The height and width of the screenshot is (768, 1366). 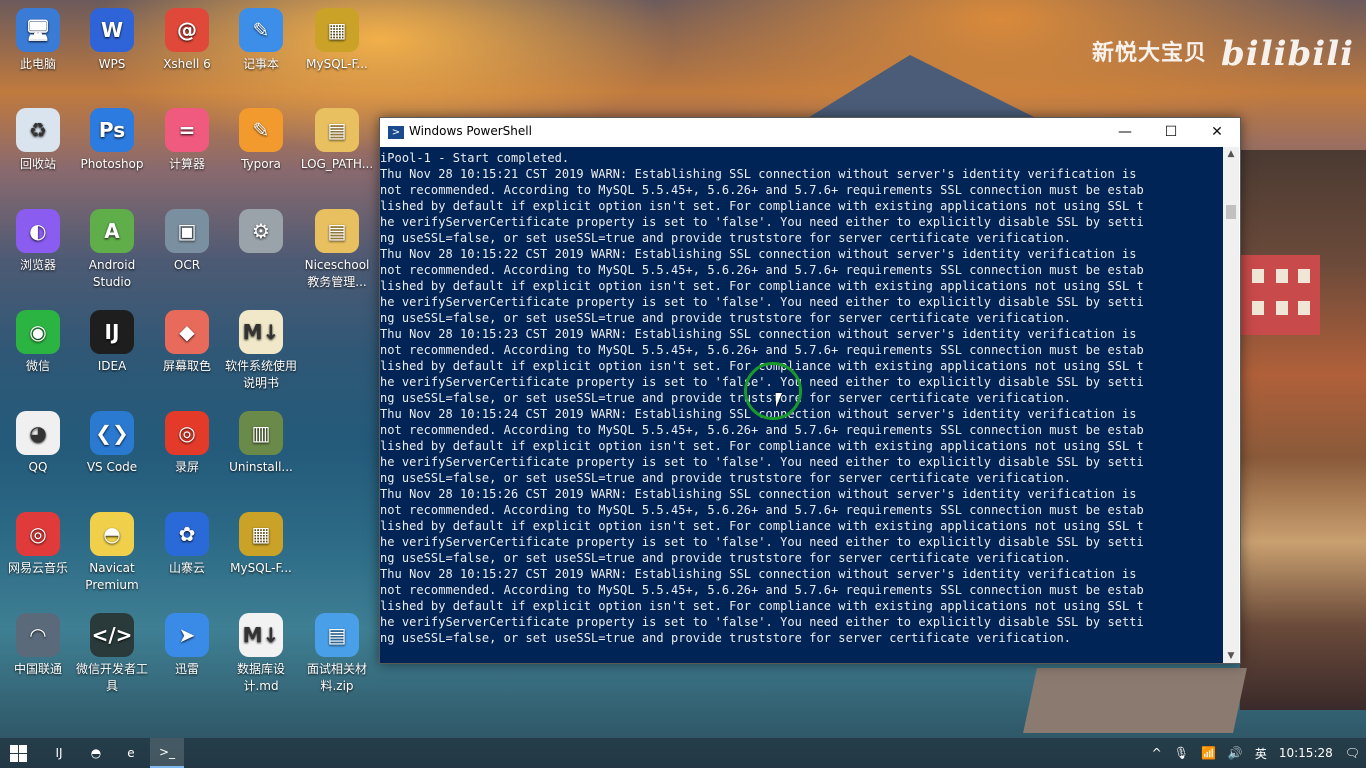 What do you see at coordinates (261, 433) in the screenshot?
I see `app-icon: ▥` at bounding box center [261, 433].